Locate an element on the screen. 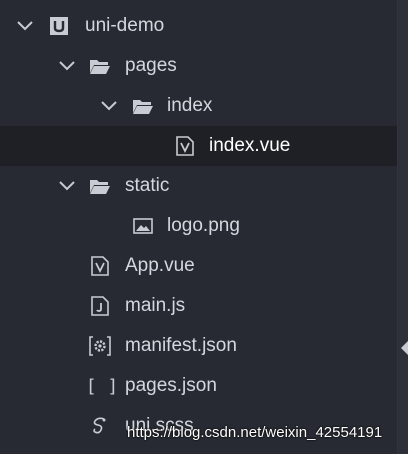 The image size is (408, 454). tree-item-pages-json: [ ] pages.json is located at coordinates (204, 386).